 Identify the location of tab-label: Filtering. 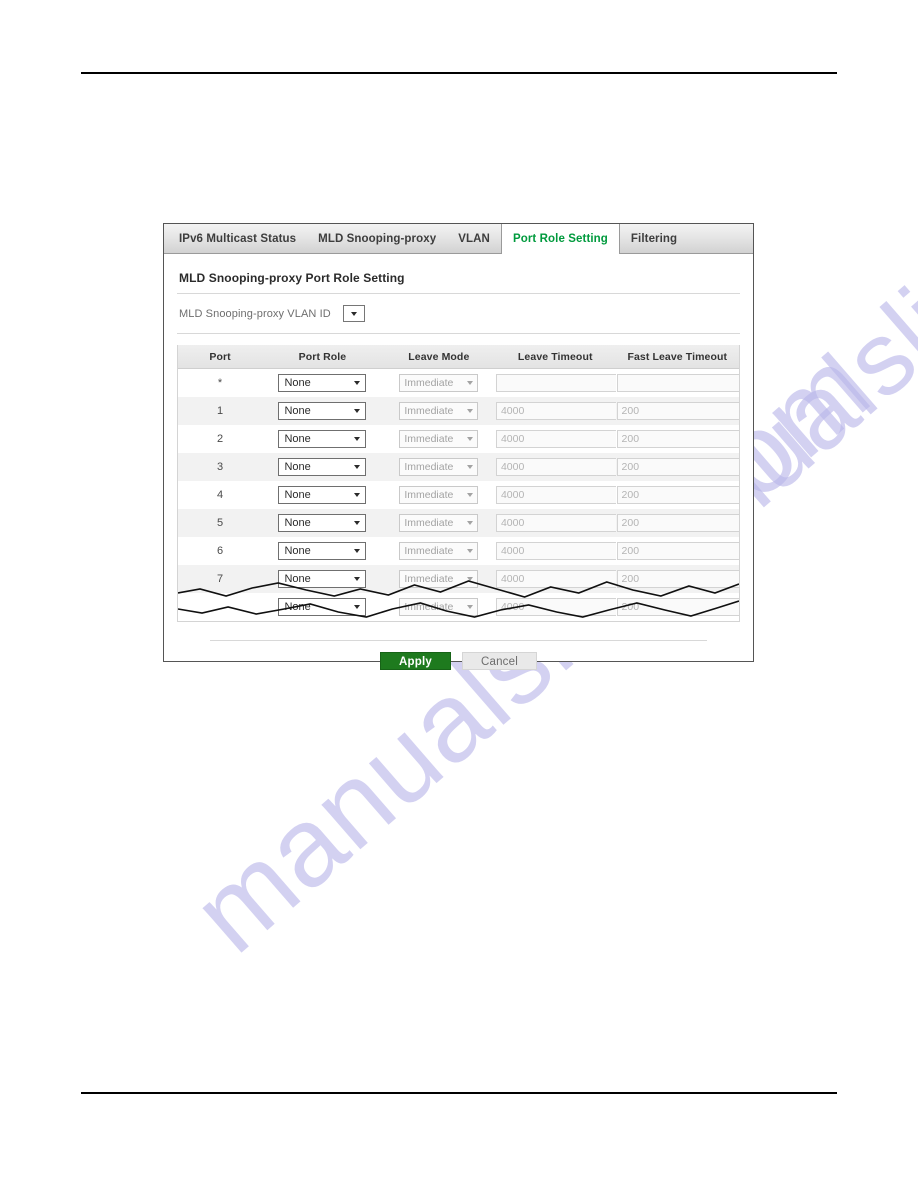
(654, 238).